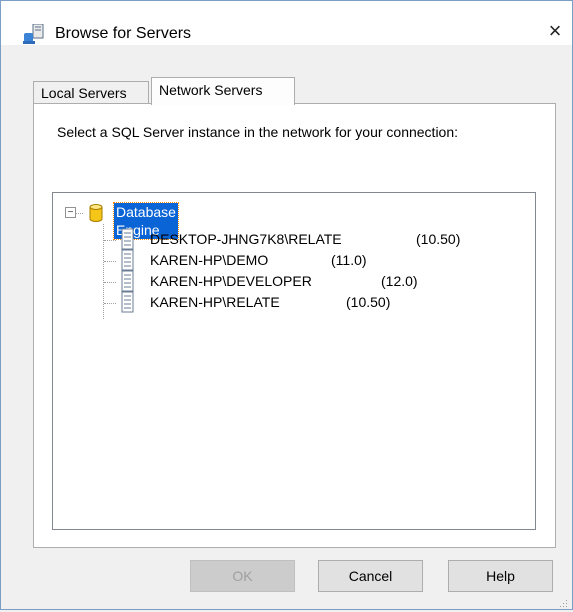 The image size is (573, 612). What do you see at coordinates (223, 91) in the screenshot?
I see `tab-network-servers: Network Servers` at bounding box center [223, 91].